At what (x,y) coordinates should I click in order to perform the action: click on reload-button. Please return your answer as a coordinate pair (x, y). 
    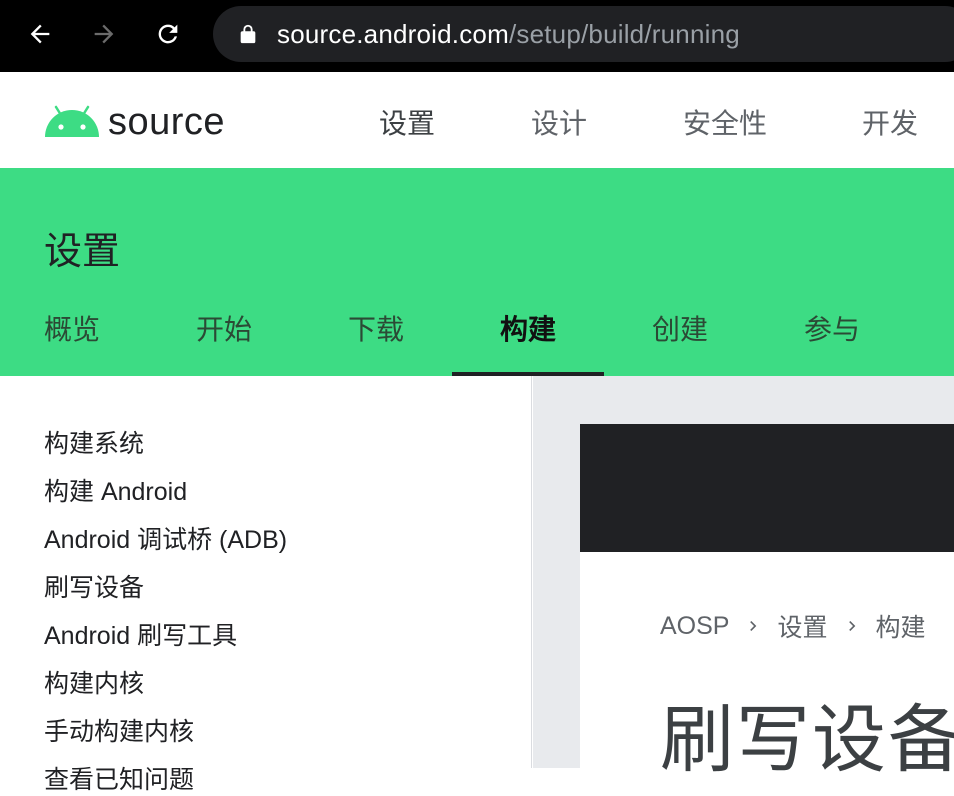
    Looking at the image, I should click on (168, 34).